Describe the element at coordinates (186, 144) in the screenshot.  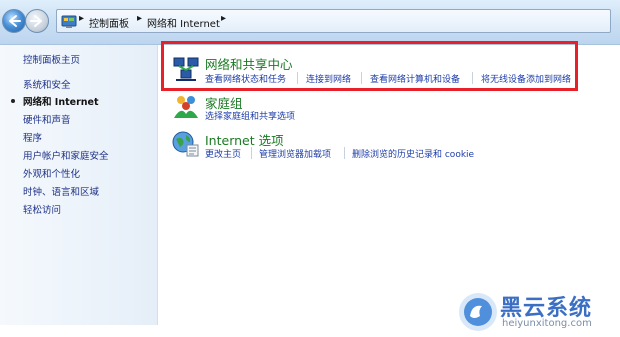
I see `internet-options-icon` at that location.